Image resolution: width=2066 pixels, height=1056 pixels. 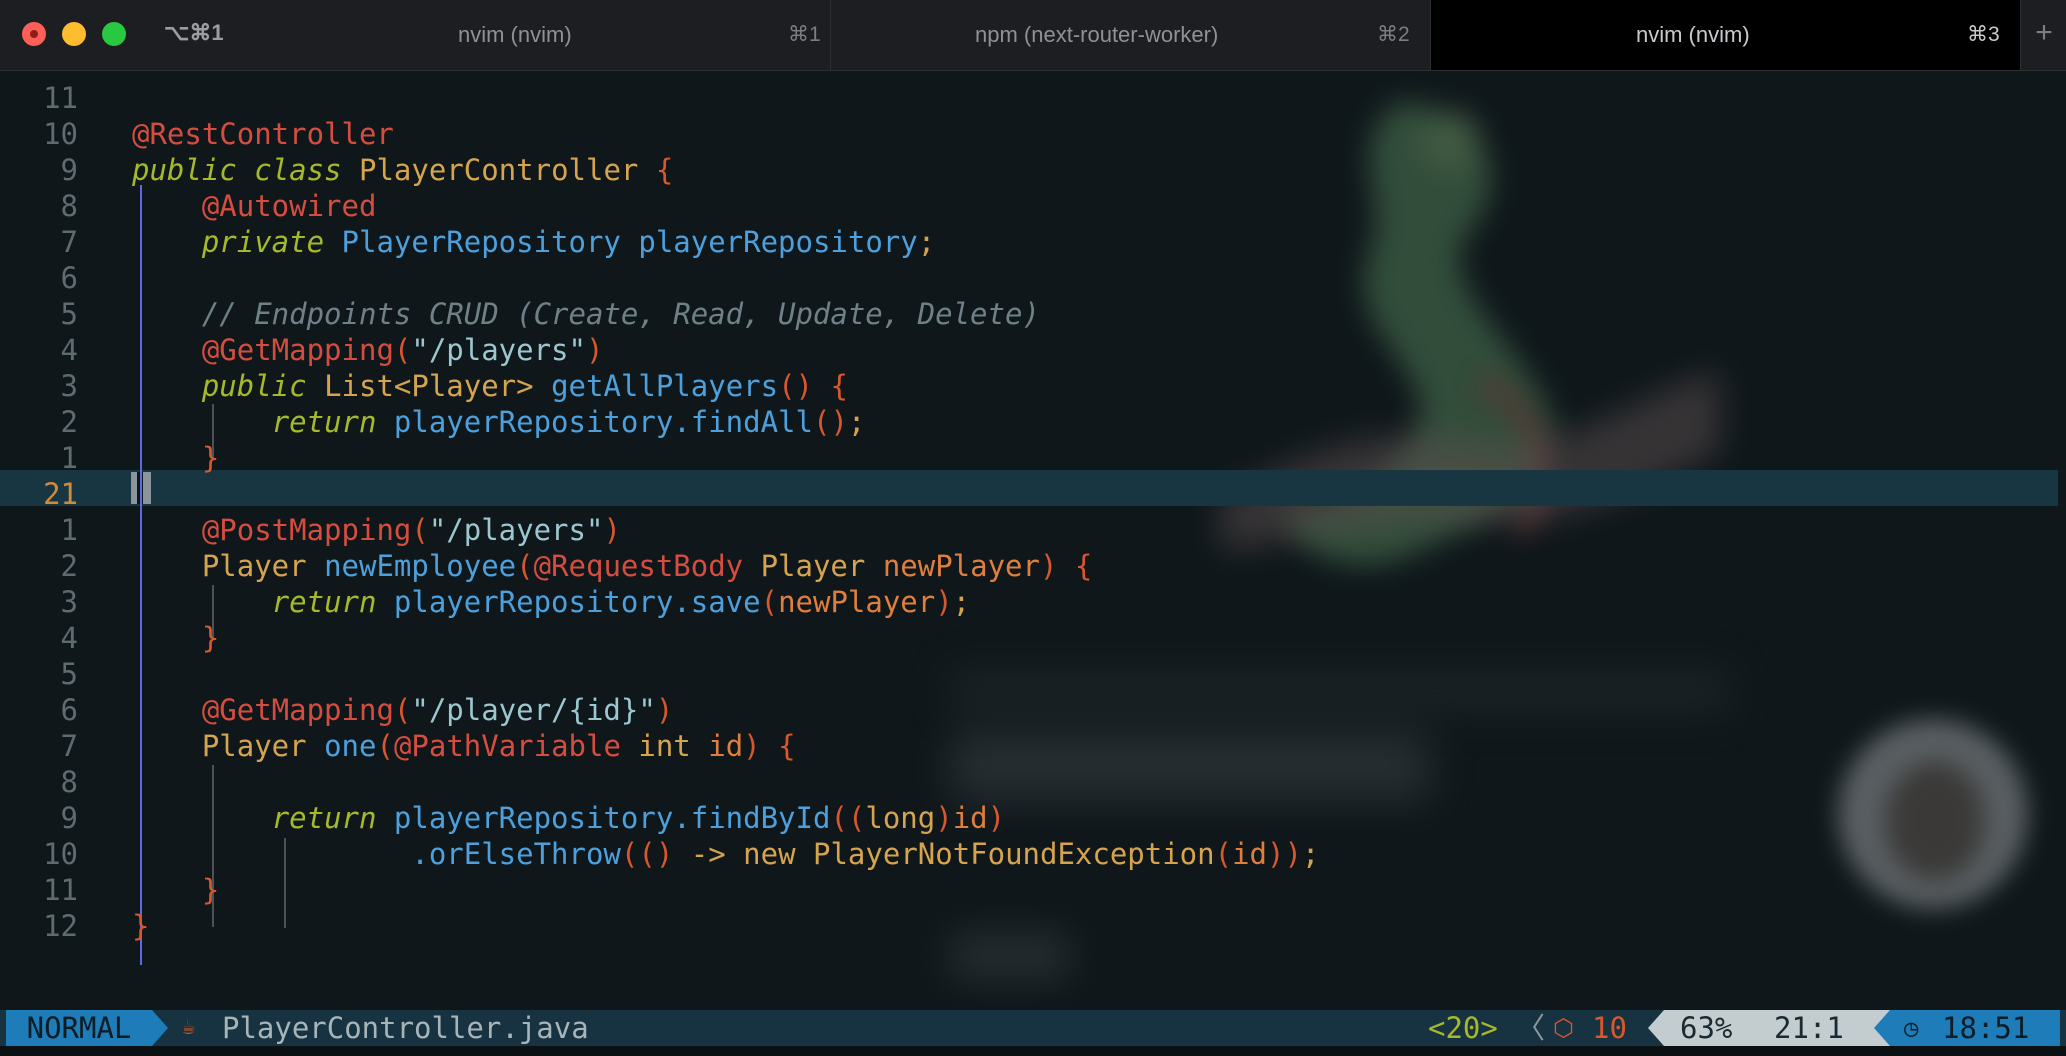 What do you see at coordinates (437, 710) in the screenshot?
I see `code-text: @GetMapping("/player/{id}")` at bounding box center [437, 710].